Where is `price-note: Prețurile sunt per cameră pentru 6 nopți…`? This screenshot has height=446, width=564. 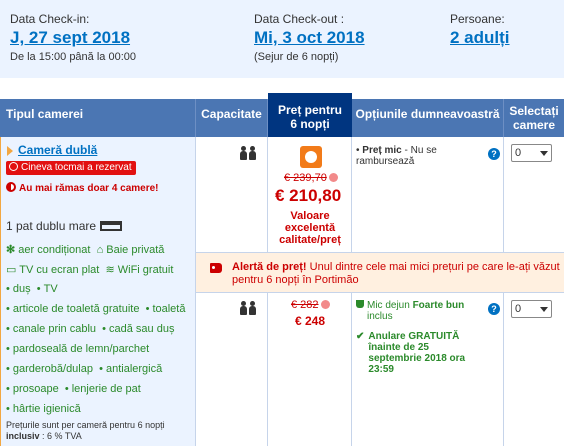 price-note: Prețurile sunt per cameră pentru 6 nopți… is located at coordinates (85, 431).